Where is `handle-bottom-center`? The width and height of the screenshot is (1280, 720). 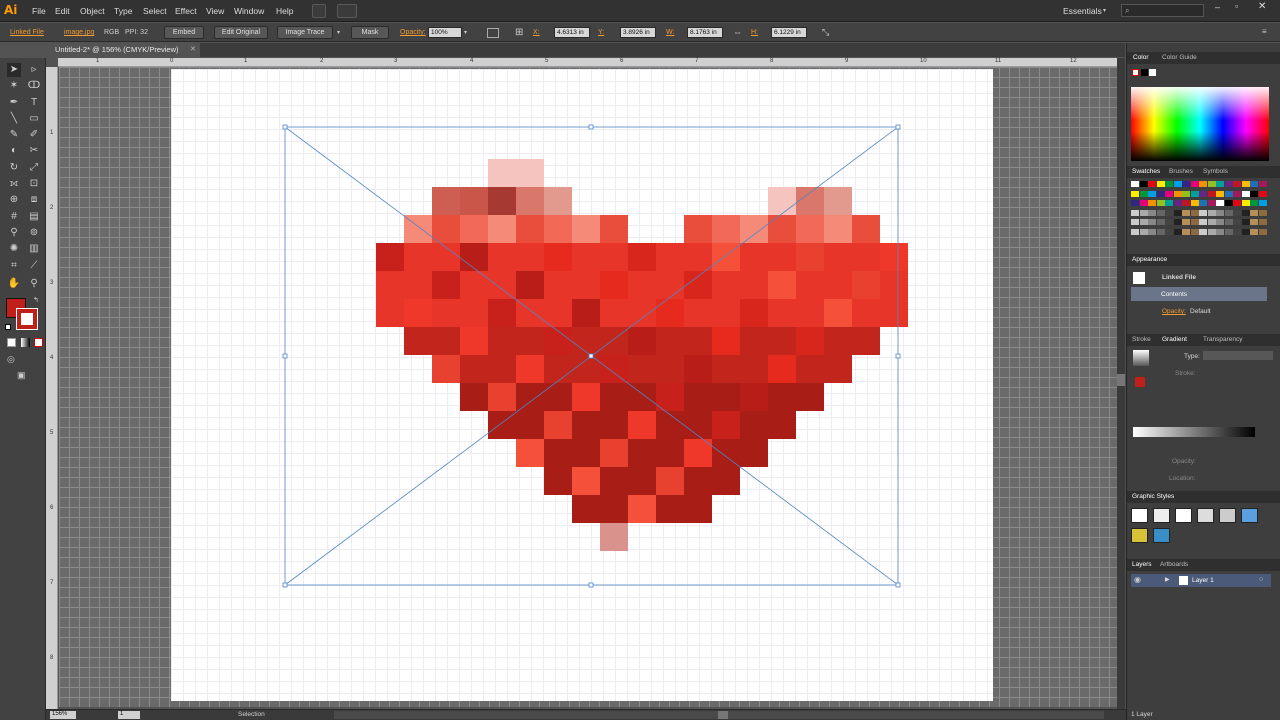 handle-bottom-center is located at coordinates (591, 585).